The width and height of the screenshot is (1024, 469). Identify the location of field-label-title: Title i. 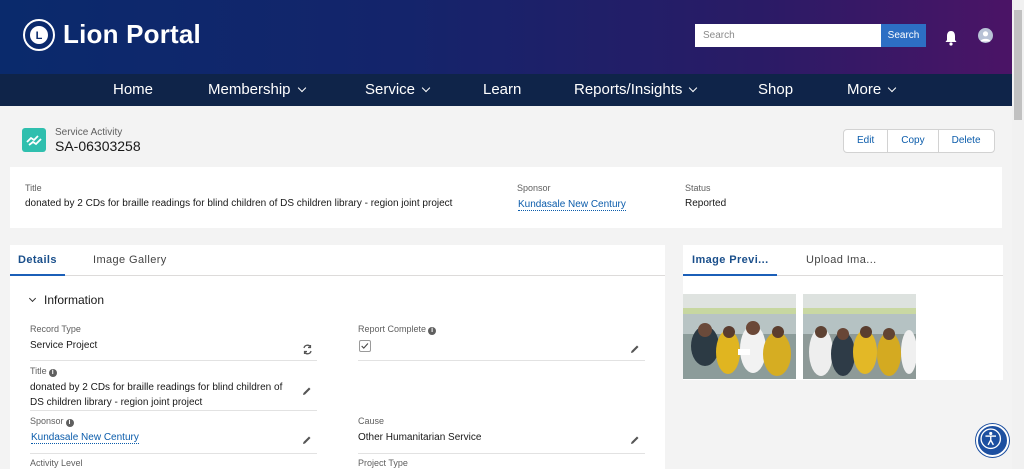
(43, 371).